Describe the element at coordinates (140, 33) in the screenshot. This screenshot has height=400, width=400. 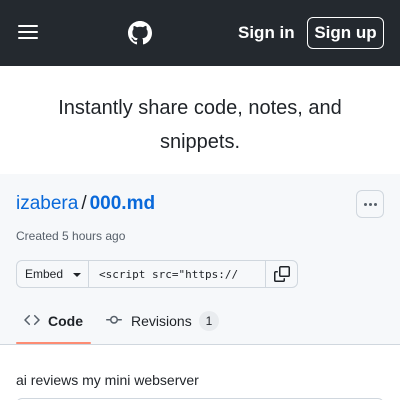
I see `github-logo-icon` at that location.